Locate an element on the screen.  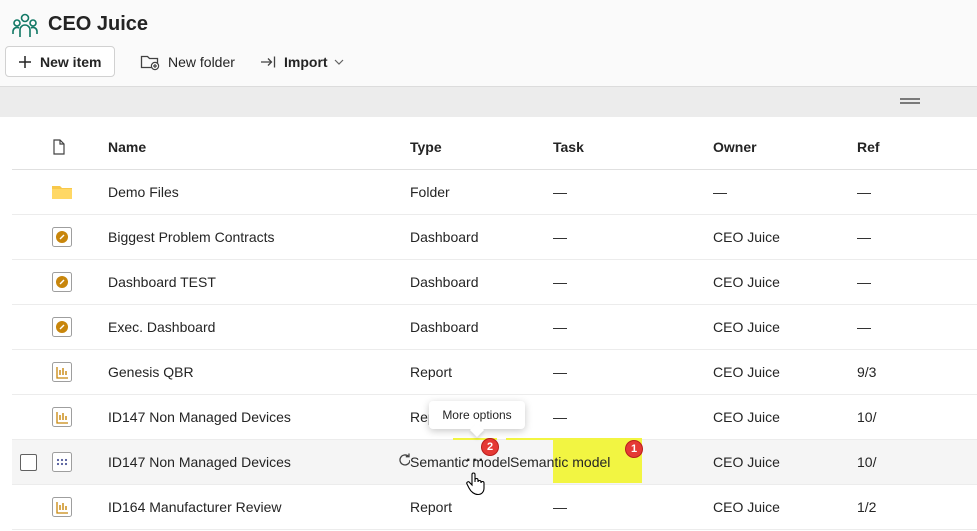
semantic-model-icon is located at coordinates (62, 462).